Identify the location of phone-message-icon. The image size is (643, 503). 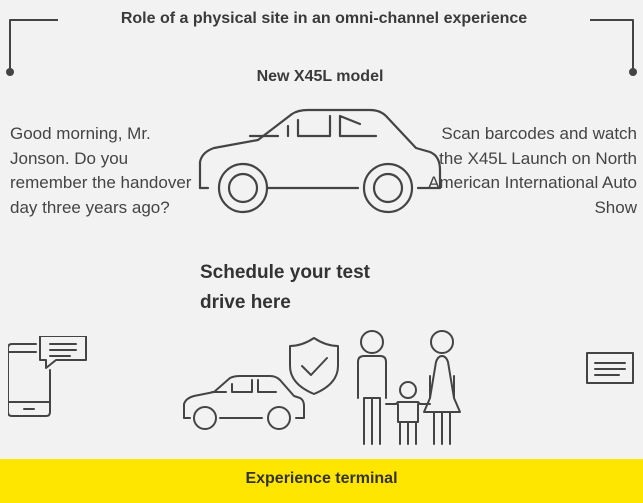
(47, 376).